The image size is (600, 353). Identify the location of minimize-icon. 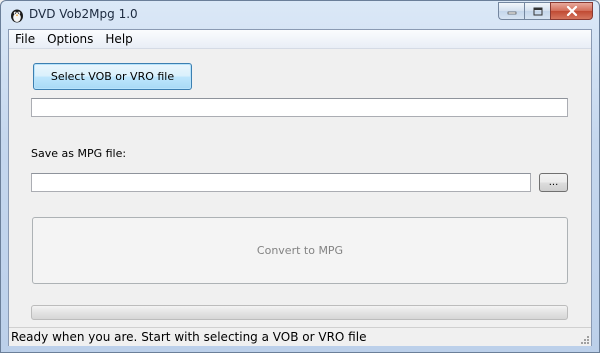
(511, 13).